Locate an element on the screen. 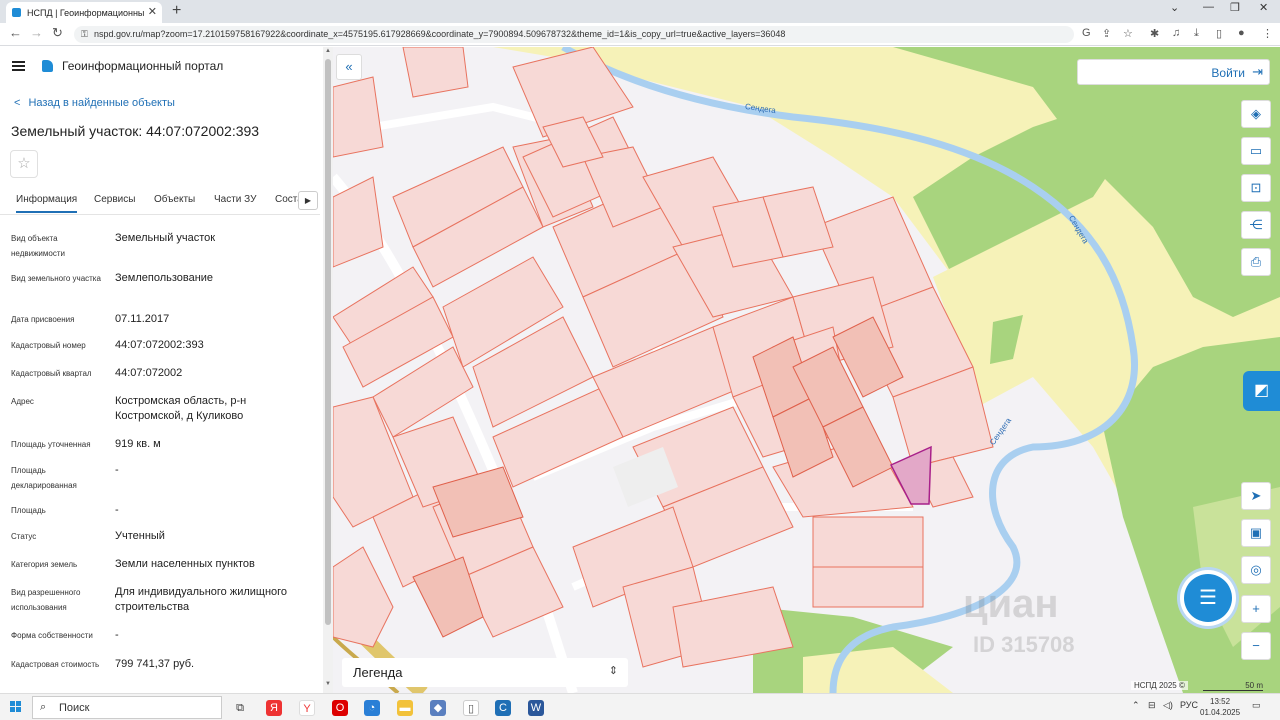  forward-arrow-icon: → is located at coordinates (36, 32).